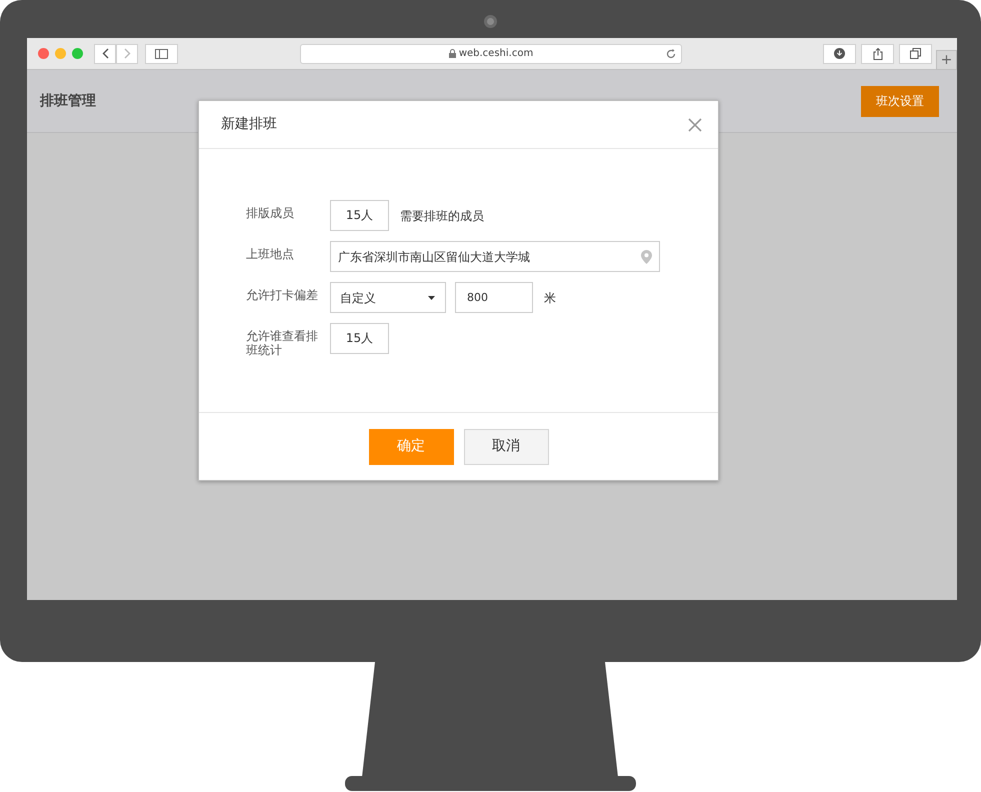 The width and height of the screenshot is (981, 792). What do you see at coordinates (127, 53) in the screenshot?
I see `chevron-right-icon` at bounding box center [127, 53].